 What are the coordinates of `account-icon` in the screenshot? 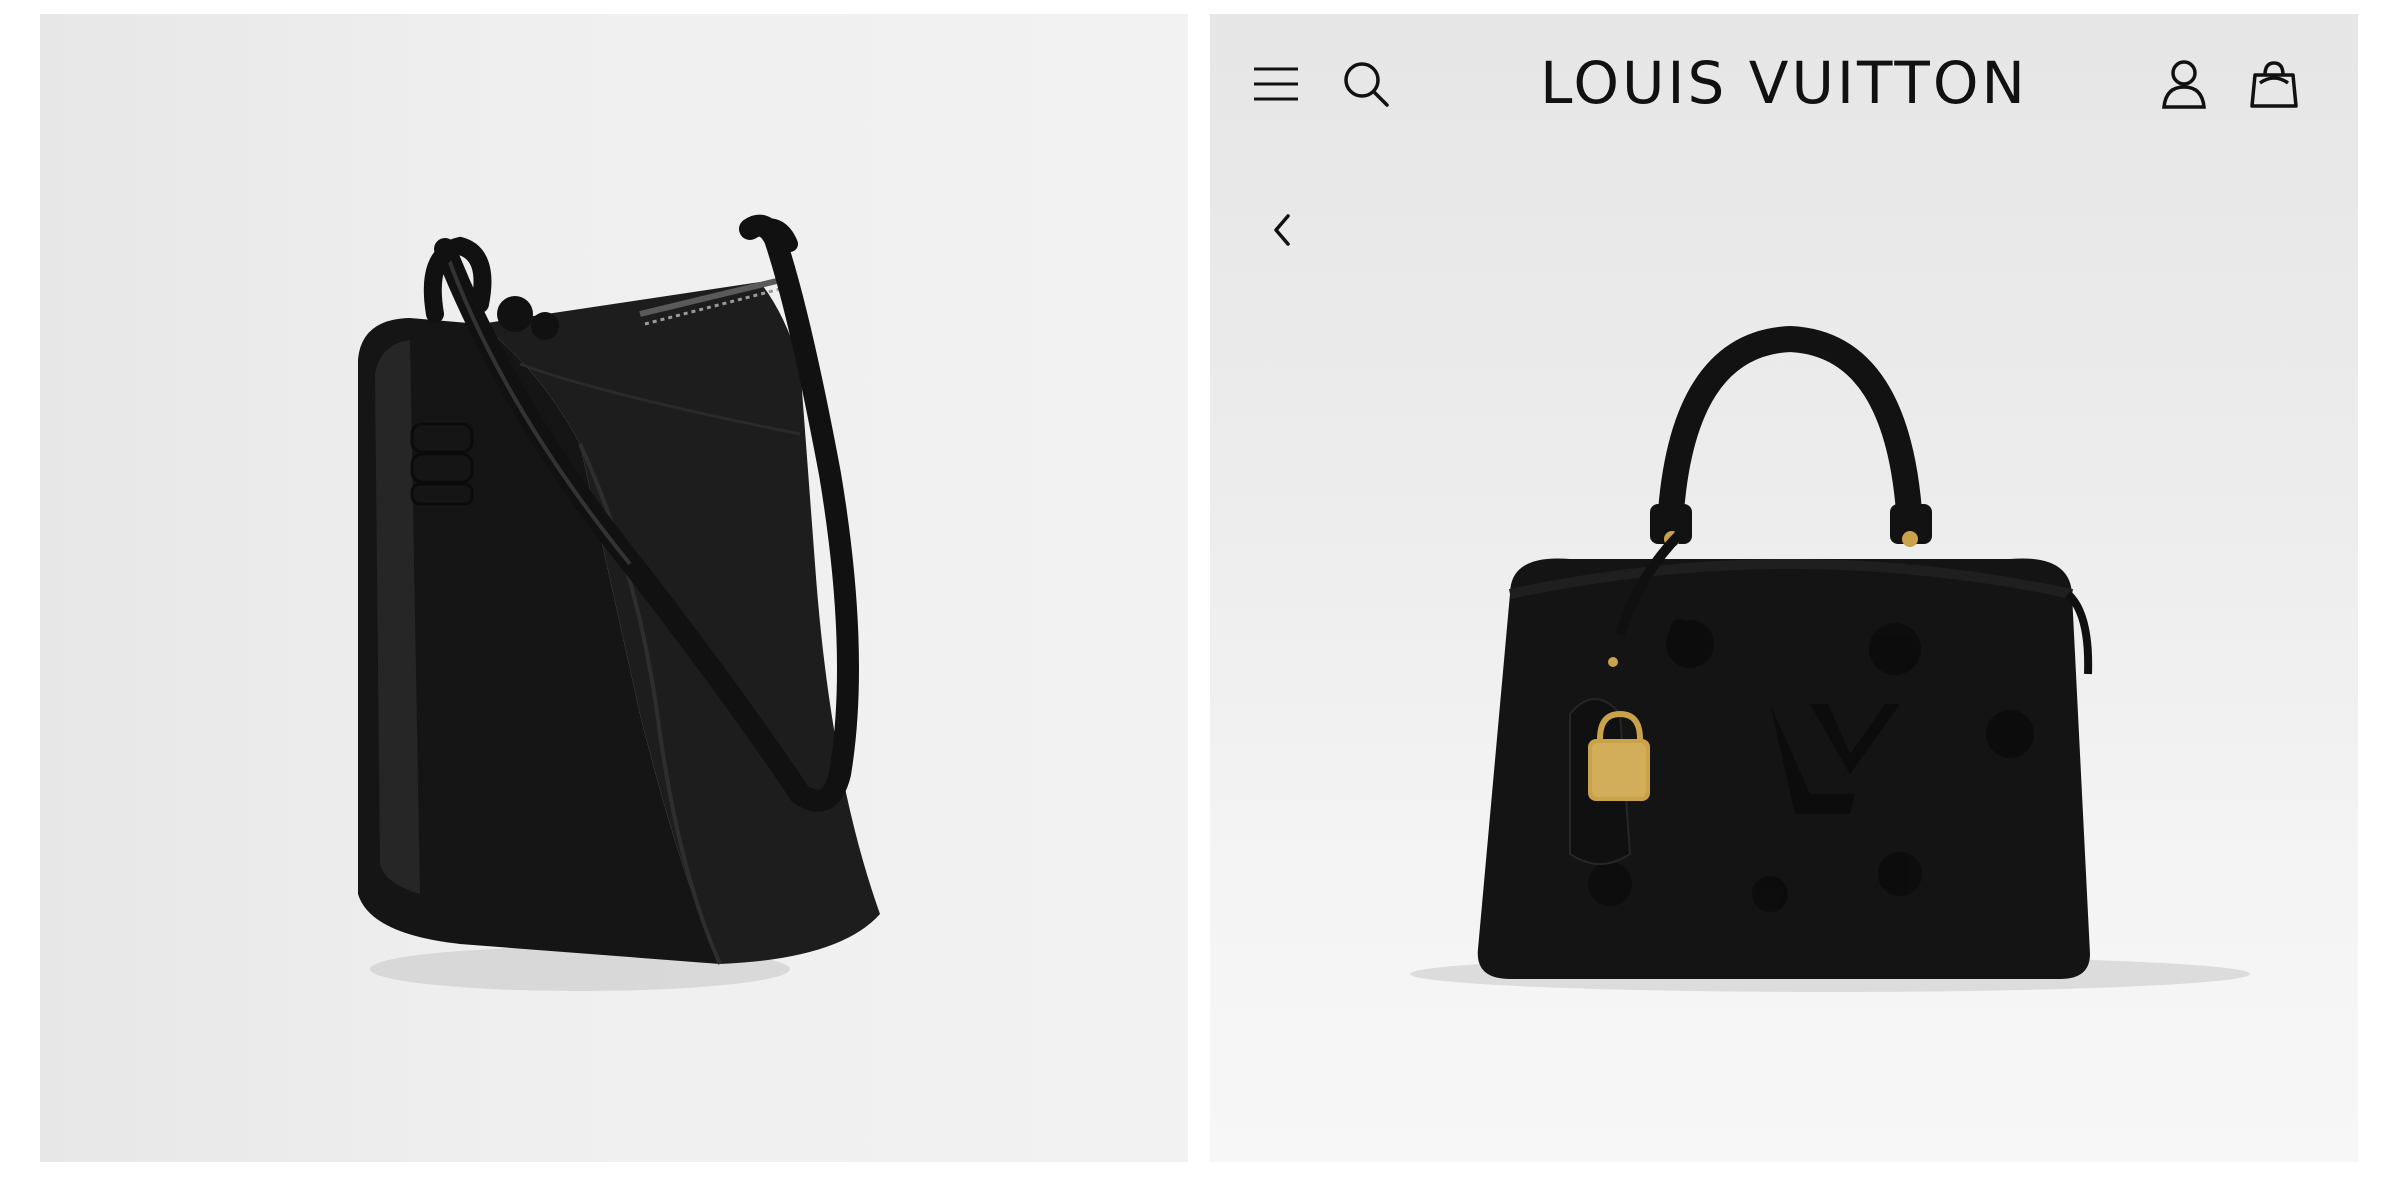 It's located at (2184, 84).